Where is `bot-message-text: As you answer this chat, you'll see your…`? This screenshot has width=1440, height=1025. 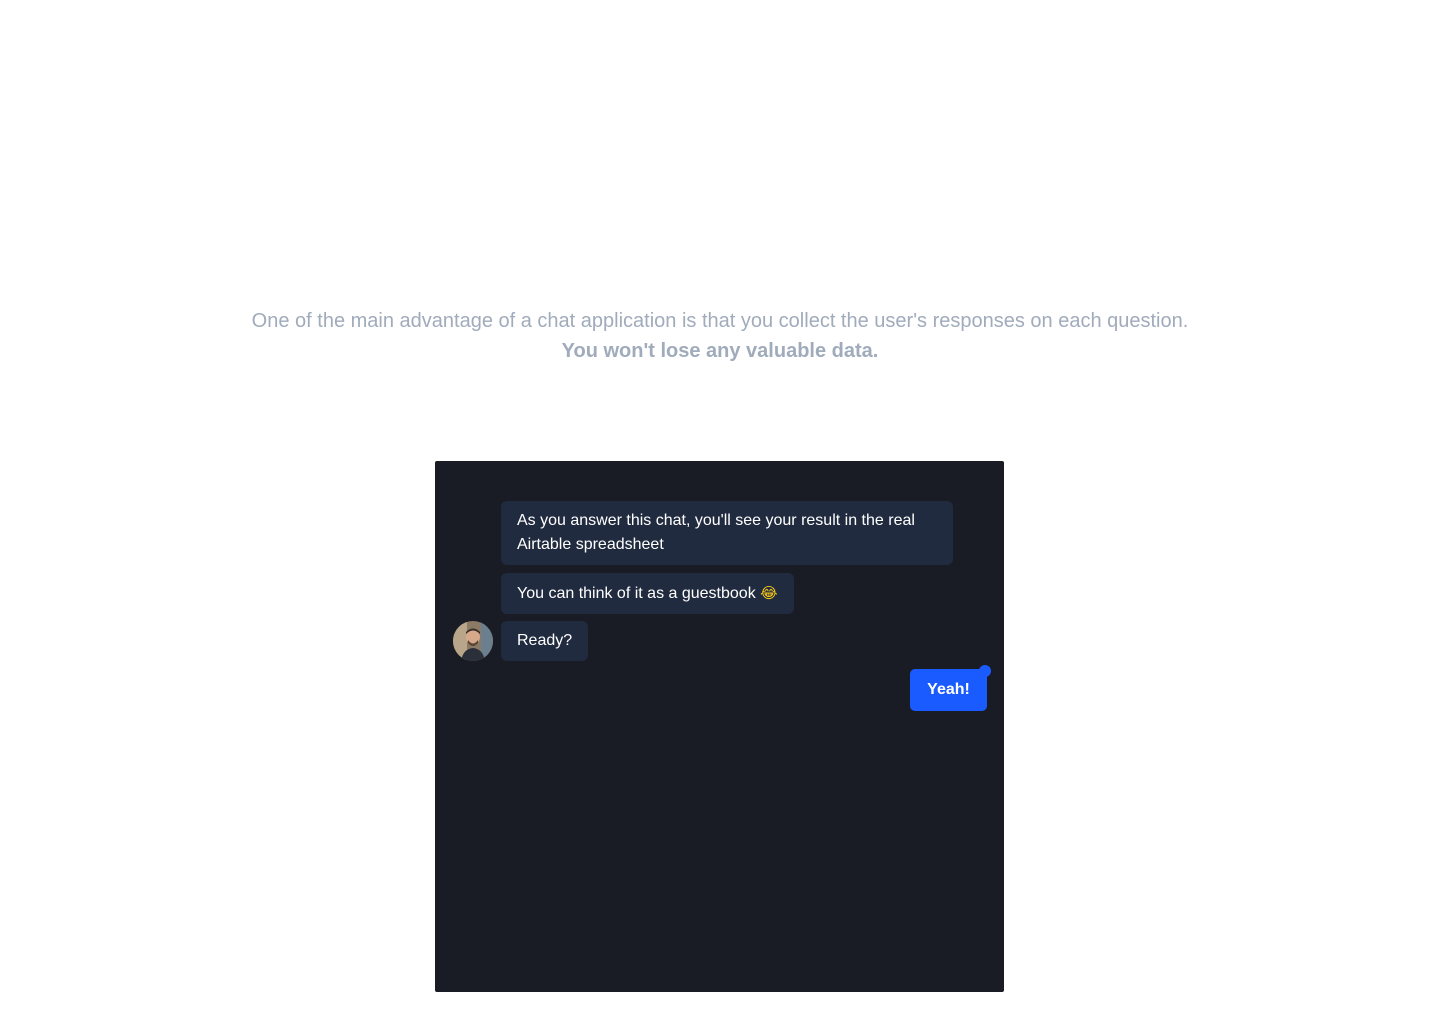
bot-message-text: As you answer this chat, you'll see your… is located at coordinates (716, 532).